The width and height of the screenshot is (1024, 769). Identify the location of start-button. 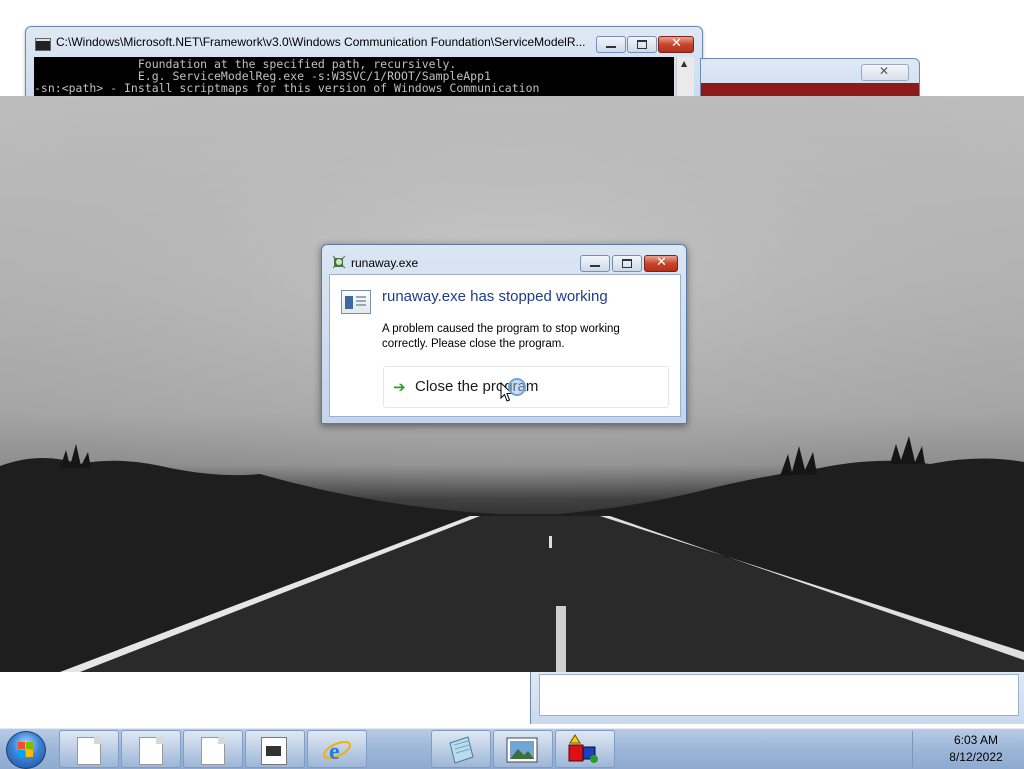
(26, 750).